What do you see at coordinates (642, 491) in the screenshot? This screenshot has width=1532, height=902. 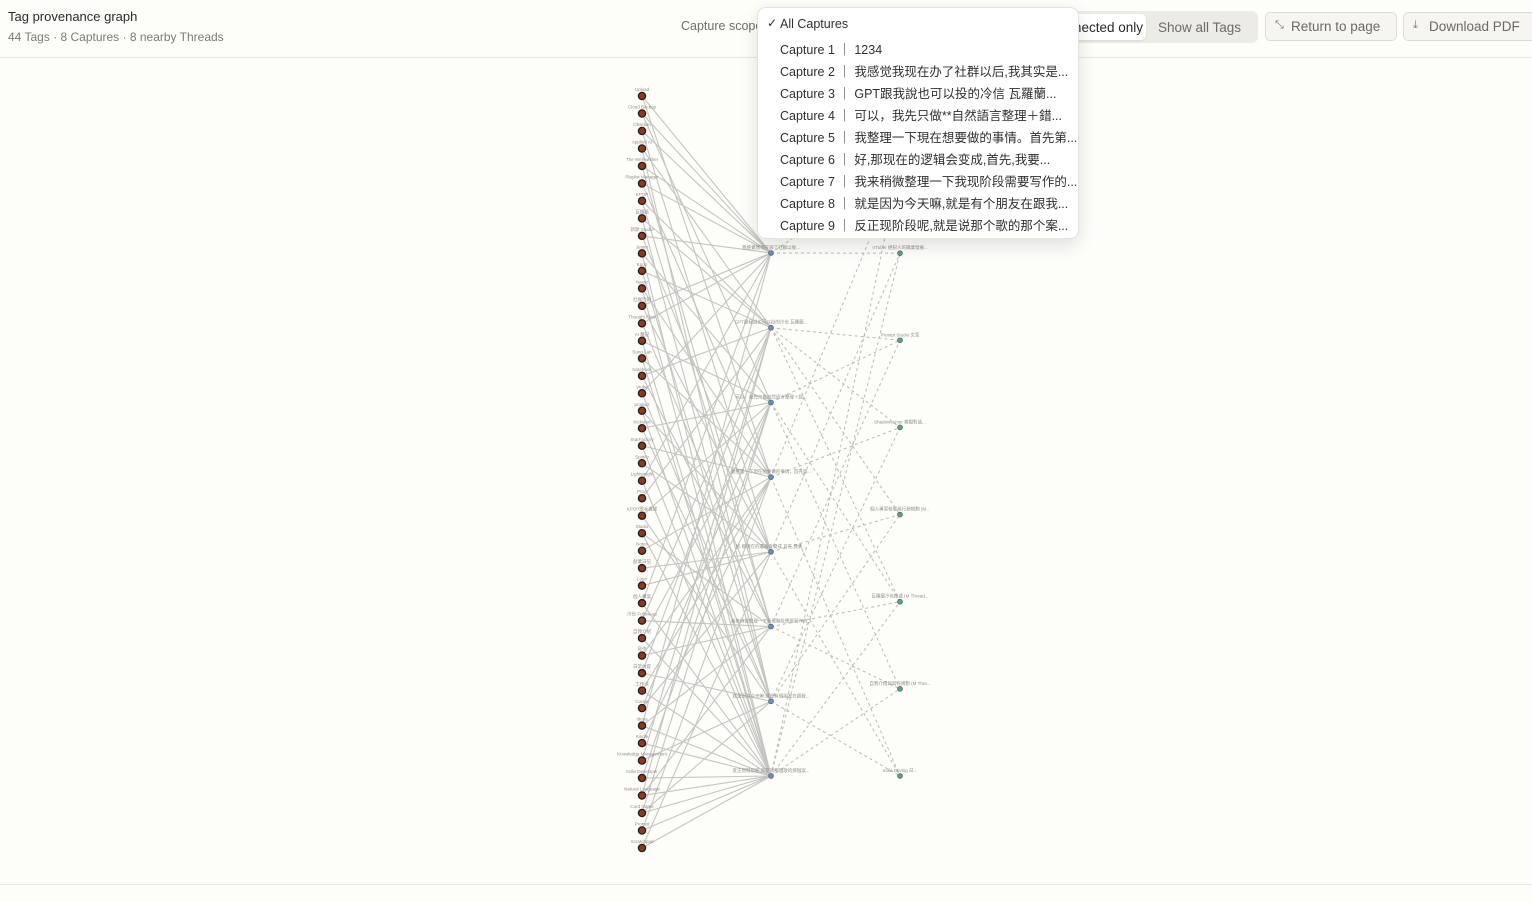 I see `tag-label: ProA` at bounding box center [642, 491].